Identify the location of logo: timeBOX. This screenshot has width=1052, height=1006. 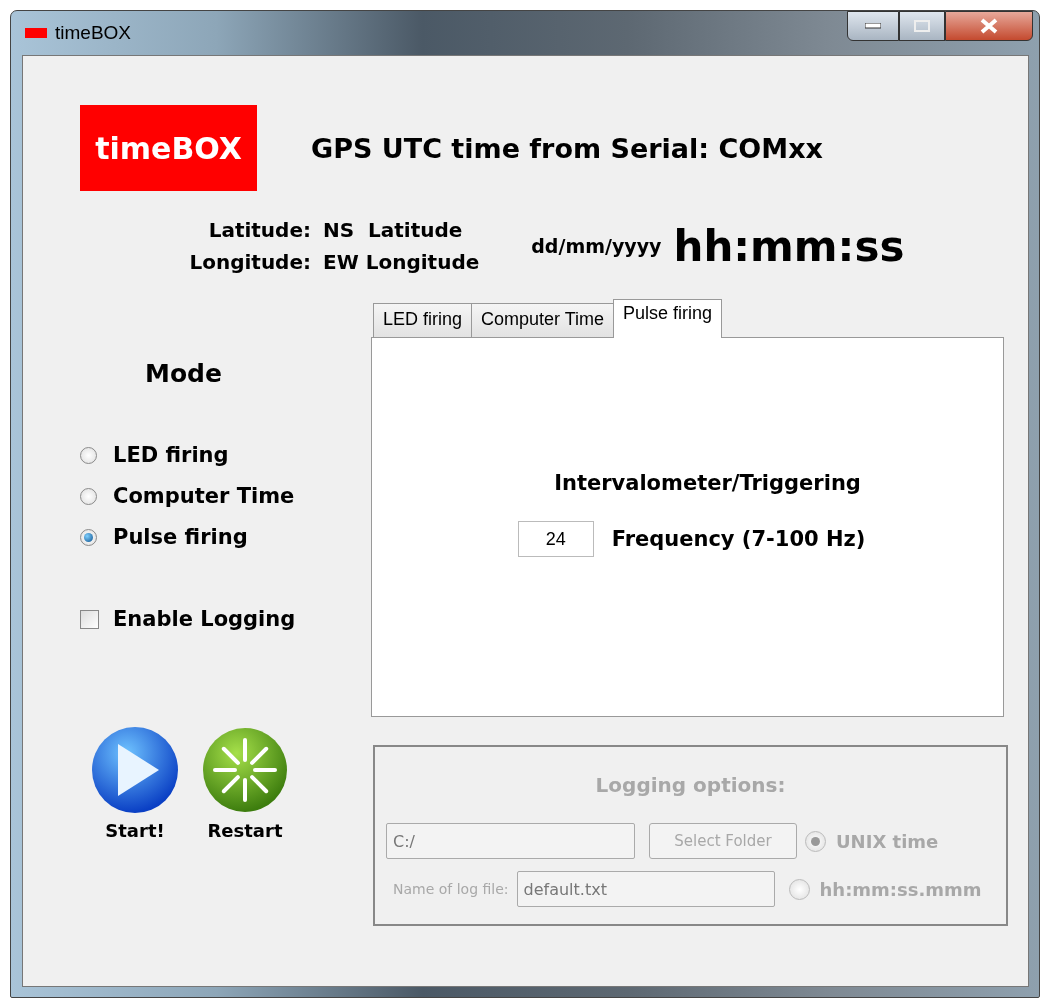
(168, 148).